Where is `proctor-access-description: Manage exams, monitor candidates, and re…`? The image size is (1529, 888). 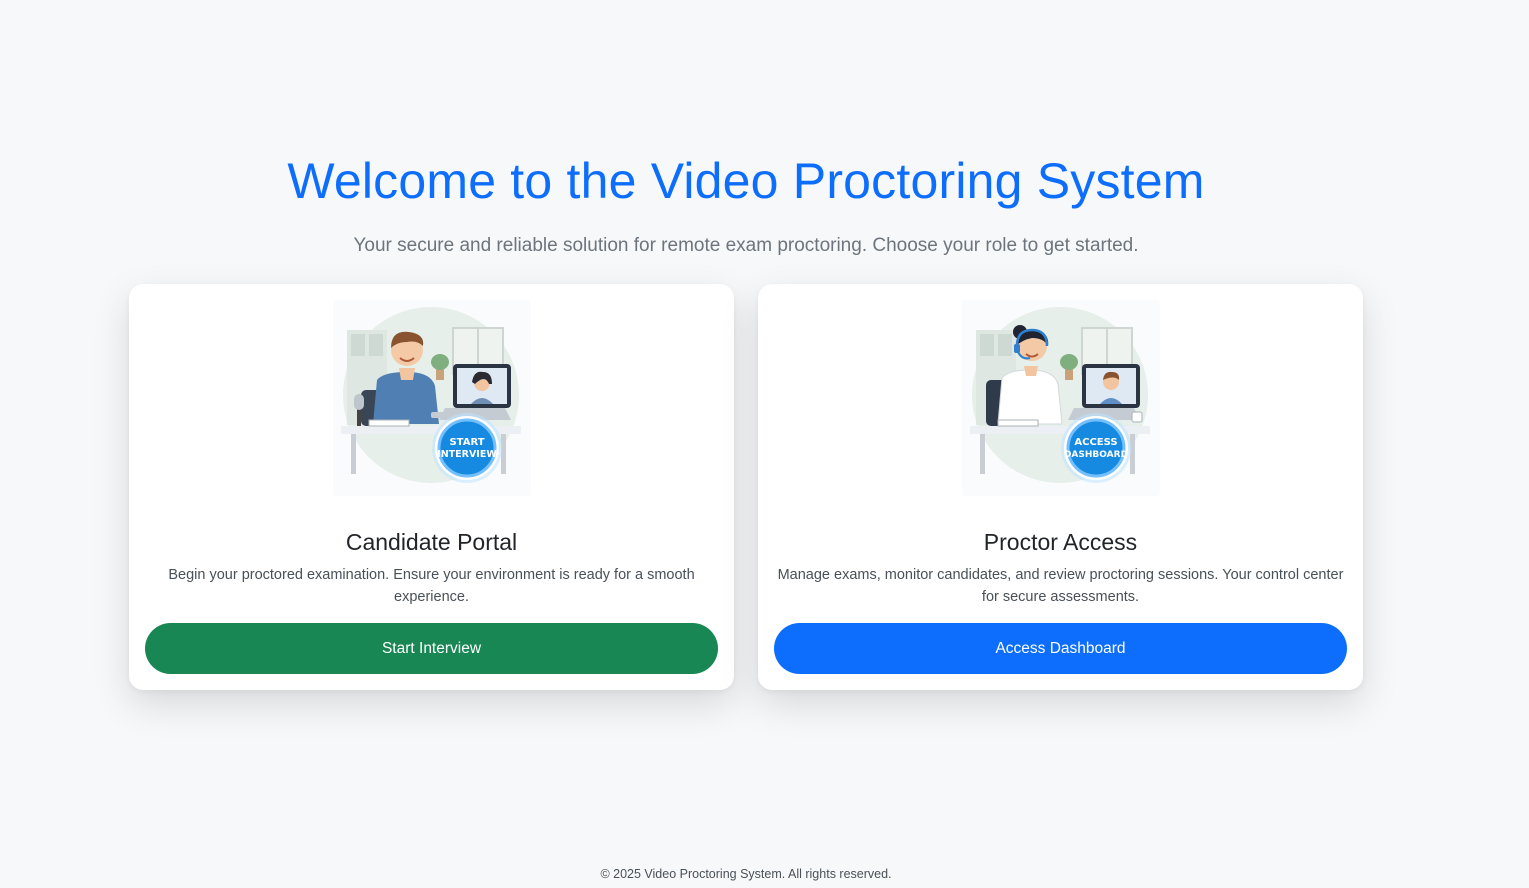
proctor-access-description: Manage exams, monitor candidates, and re… is located at coordinates (1060, 586).